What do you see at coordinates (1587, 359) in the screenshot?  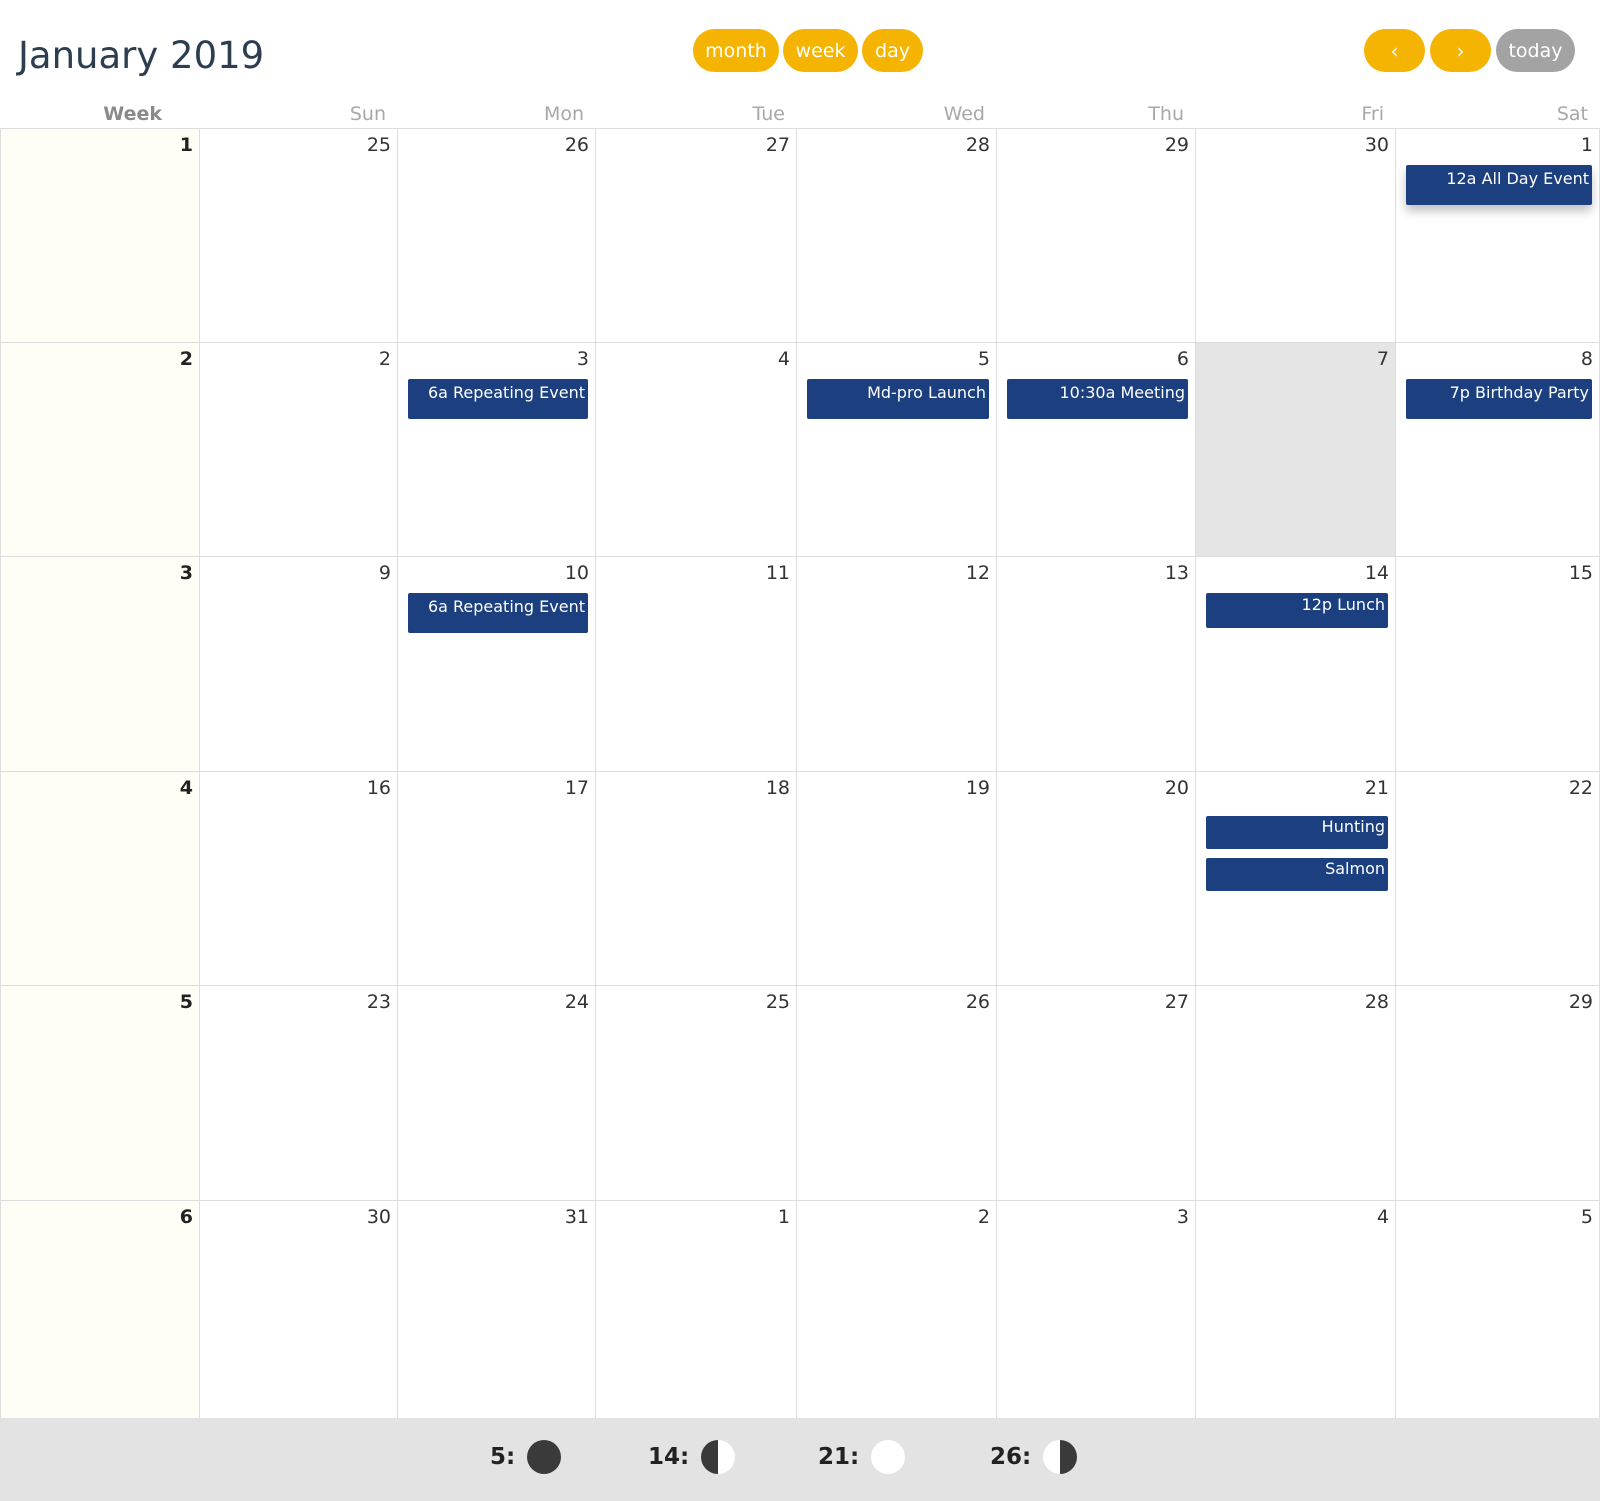 I see `day-number: 8` at bounding box center [1587, 359].